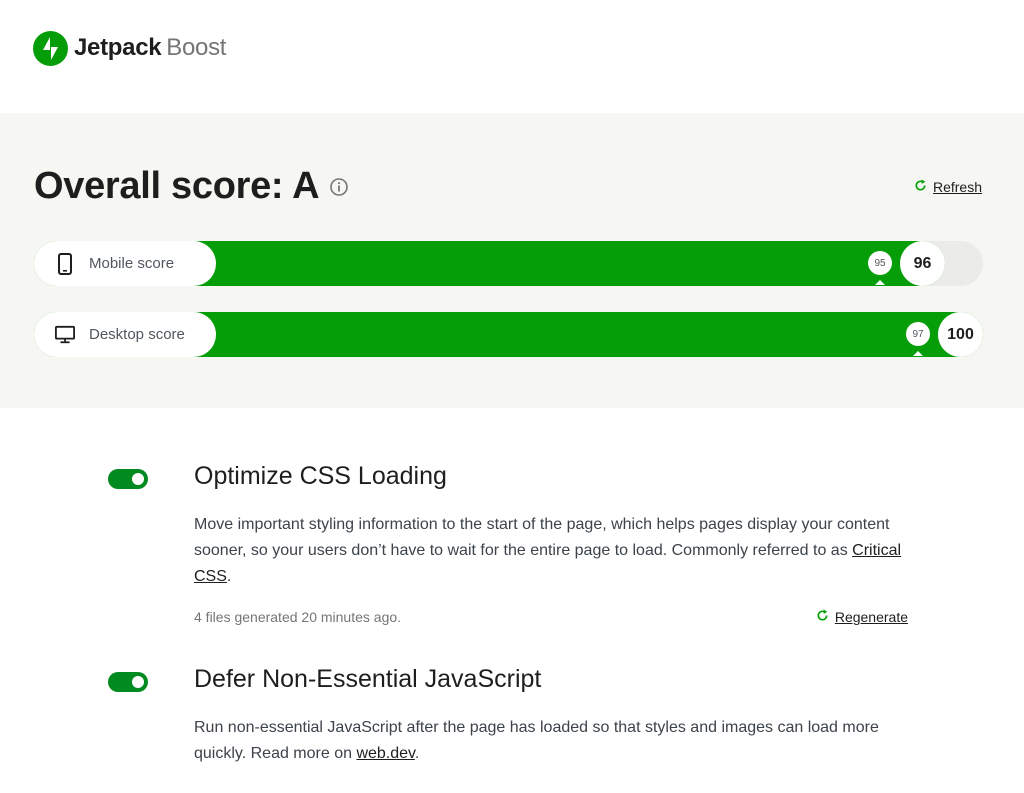 This screenshot has height=793, width=1024. What do you see at coordinates (177, 186) in the screenshot?
I see `overall-score-text: Overall score: A` at bounding box center [177, 186].